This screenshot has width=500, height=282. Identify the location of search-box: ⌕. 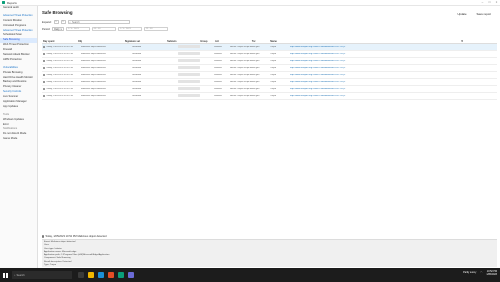
(98, 22).